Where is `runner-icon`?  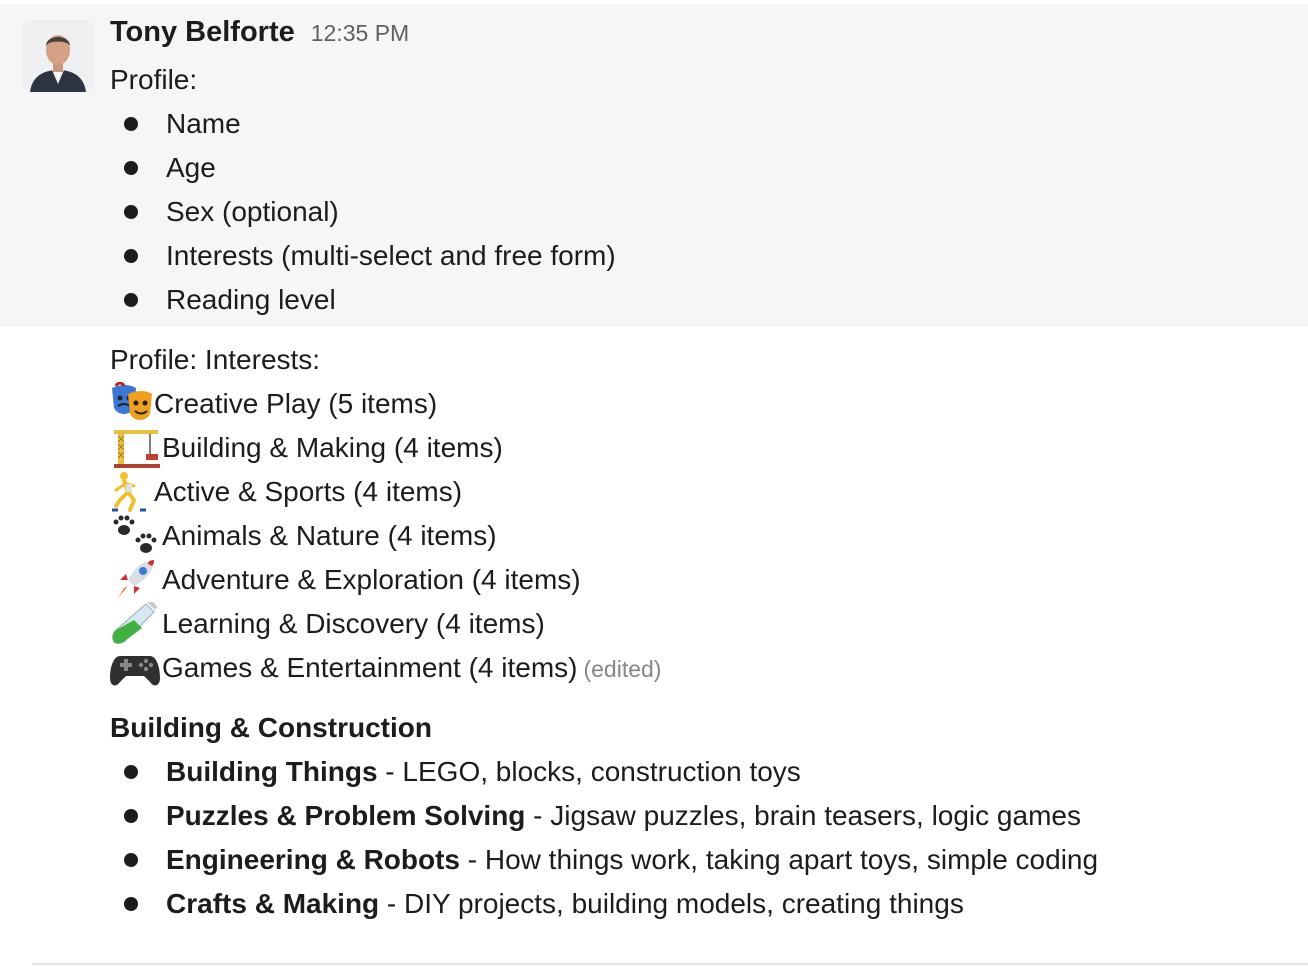
runner-icon is located at coordinates (132, 492).